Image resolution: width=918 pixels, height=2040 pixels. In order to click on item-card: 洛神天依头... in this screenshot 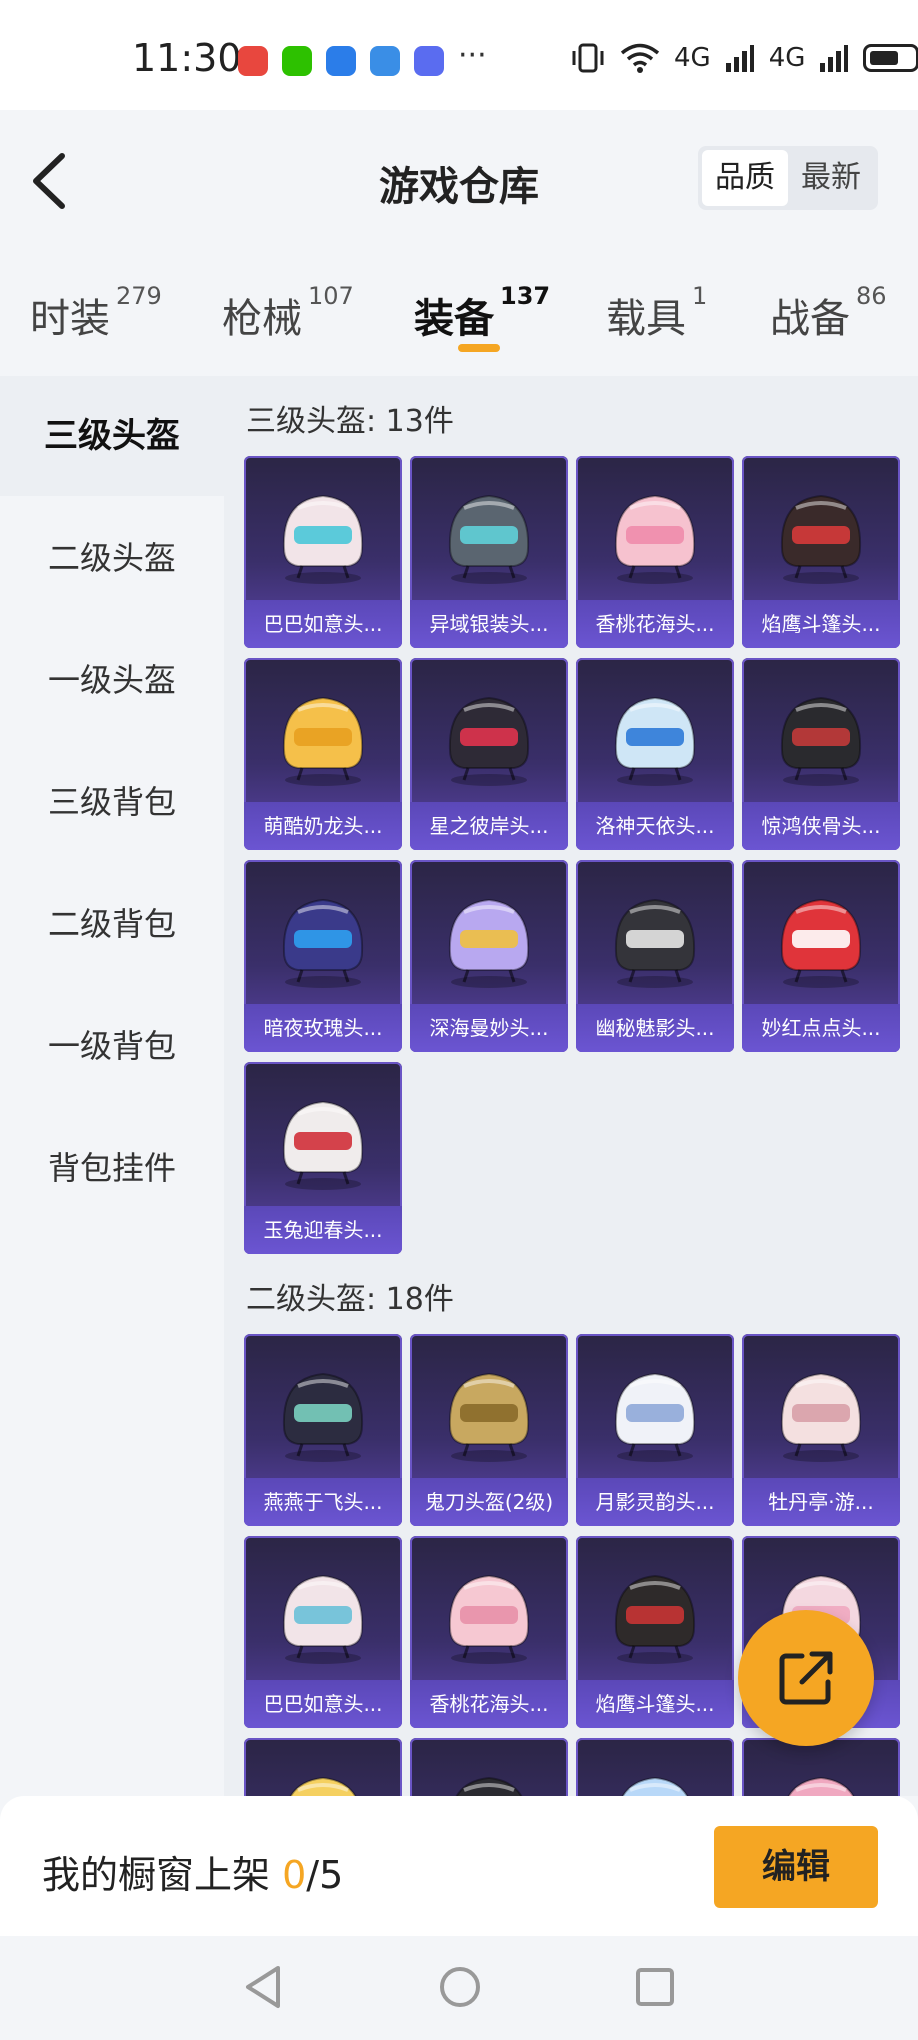, I will do `click(655, 754)`.